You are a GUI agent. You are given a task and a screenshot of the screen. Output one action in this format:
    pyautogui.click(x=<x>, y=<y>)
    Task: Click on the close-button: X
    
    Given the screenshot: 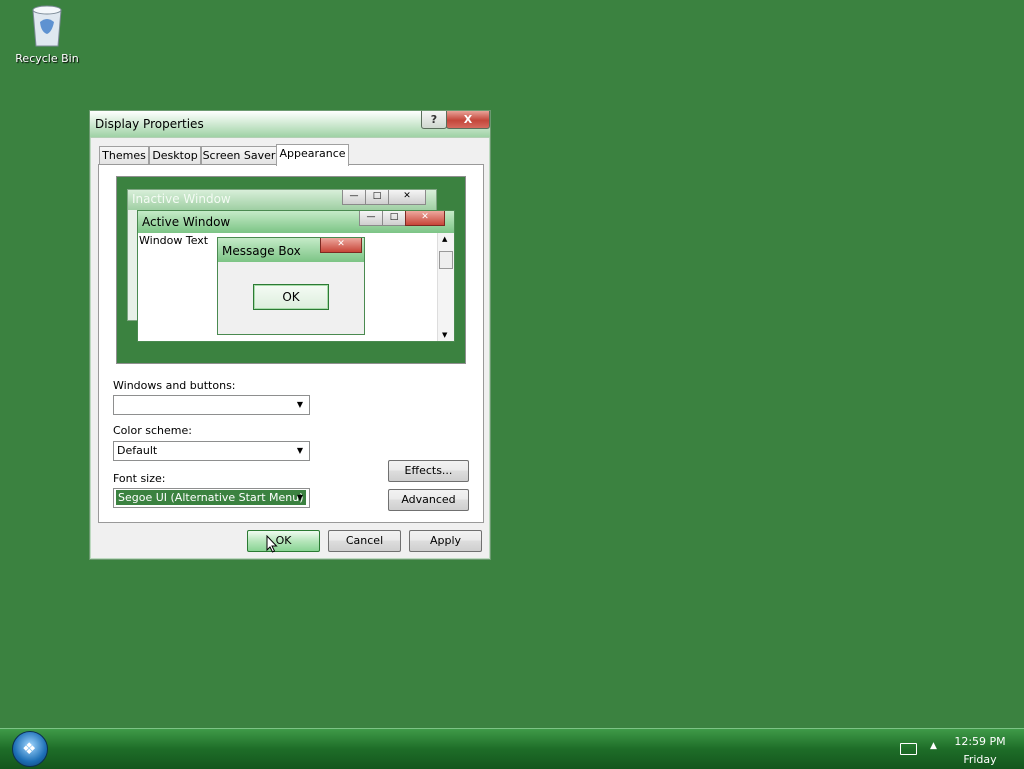 What is the action you would take?
    pyautogui.click(x=468, y=120)
    